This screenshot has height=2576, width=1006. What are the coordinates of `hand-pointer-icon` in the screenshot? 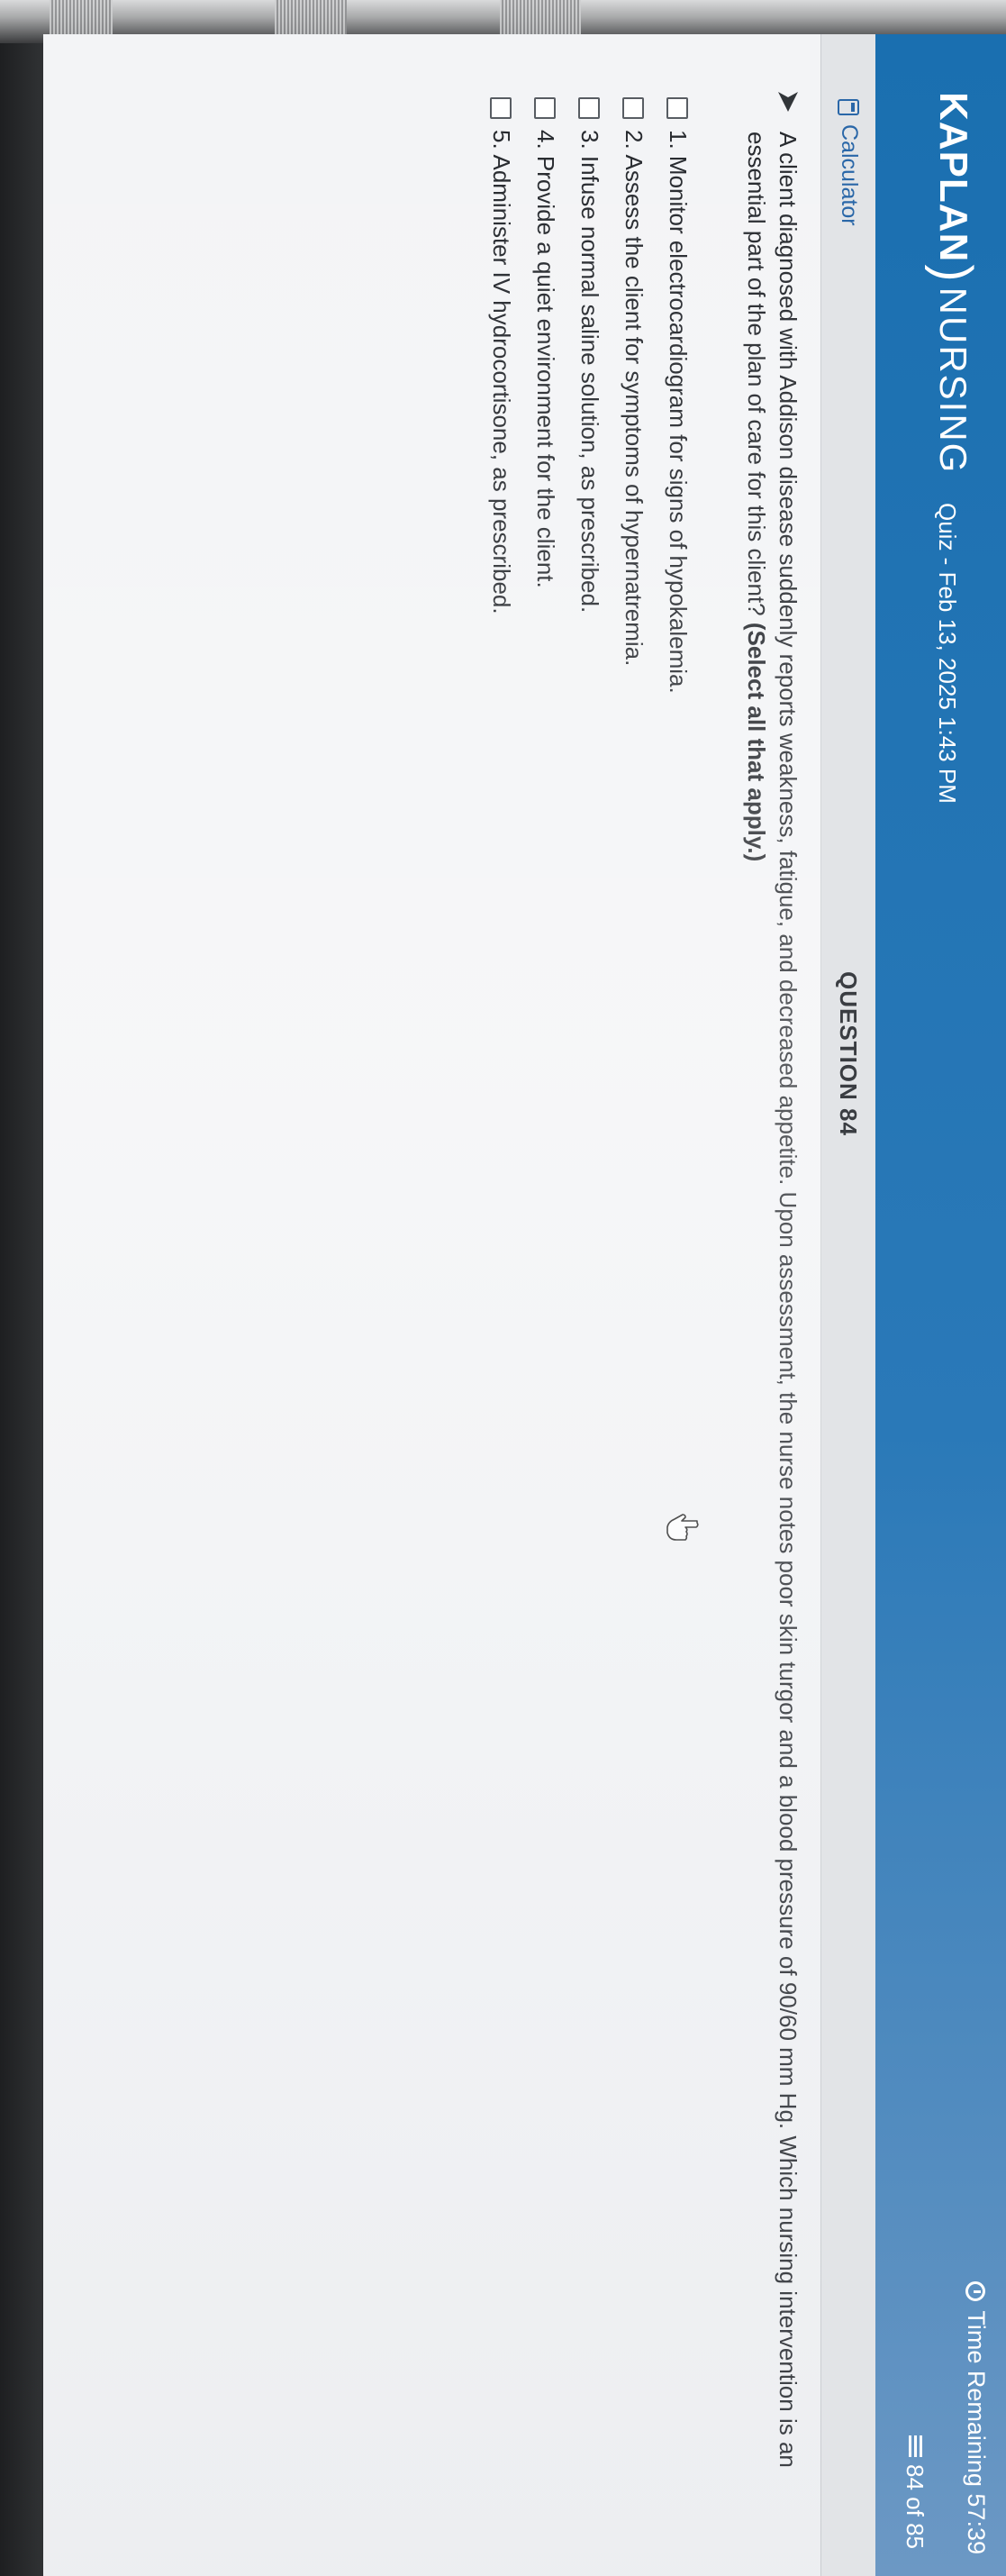 It's located at (682, 1527).